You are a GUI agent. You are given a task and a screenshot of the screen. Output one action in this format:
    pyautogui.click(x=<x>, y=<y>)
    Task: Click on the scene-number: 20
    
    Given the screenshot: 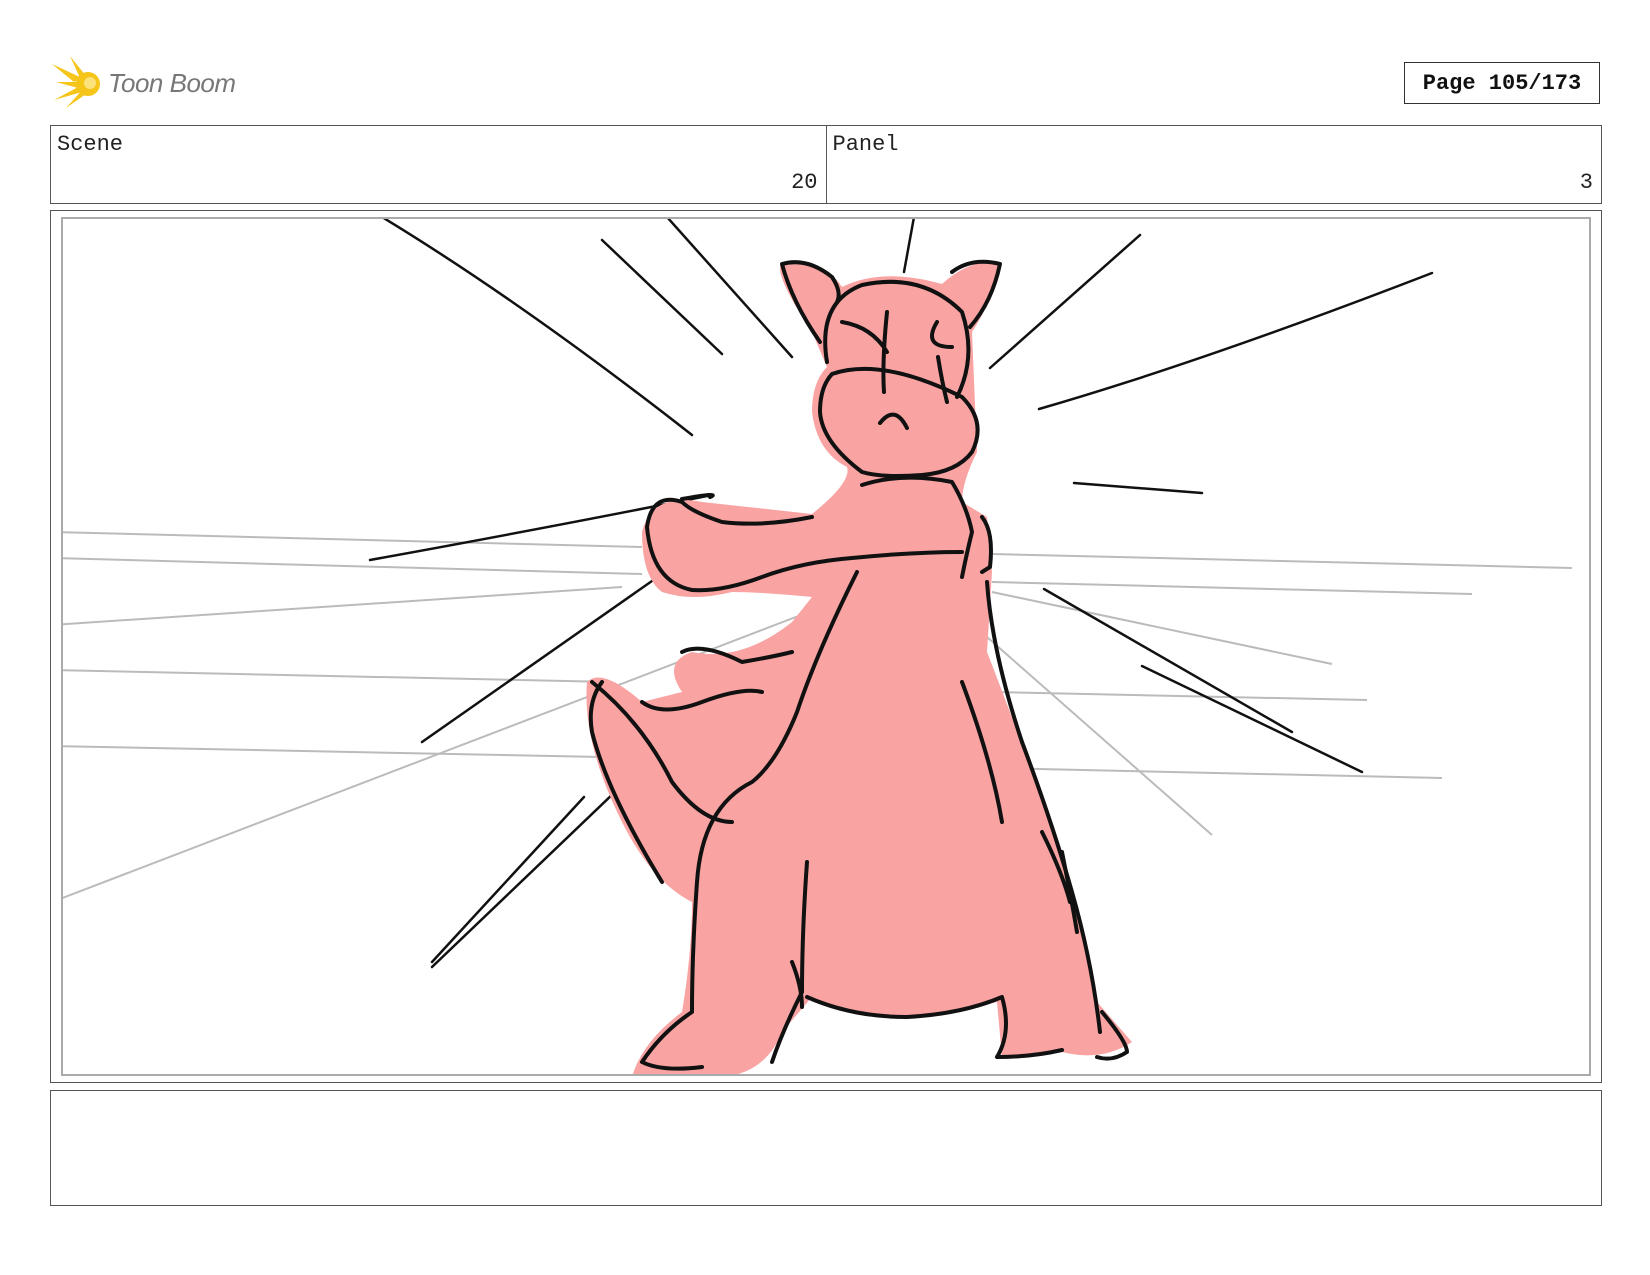 What is the action you would take?
    pyautogui.click(x=804, y=182)
    